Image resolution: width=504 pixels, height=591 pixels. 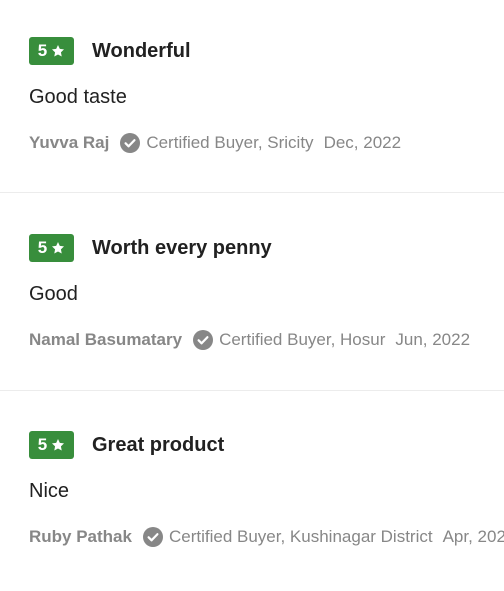 I want to click on review-title: Great product, so click(x=158, y=445).